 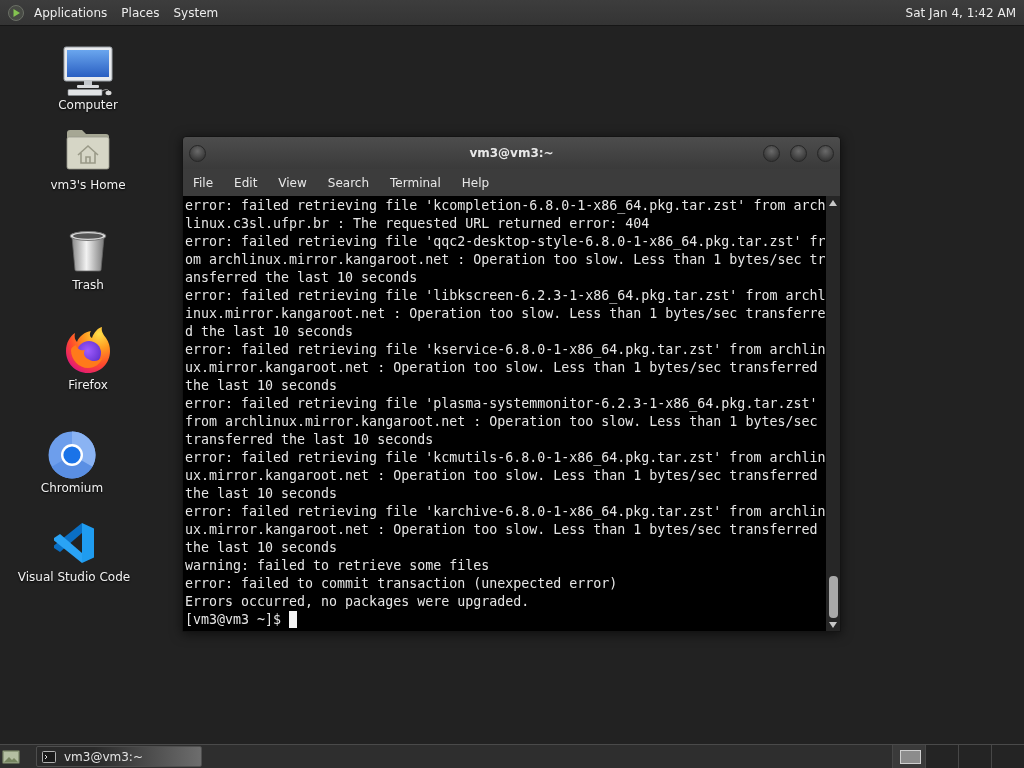 I want to click on chromium-logo-icon, so click(x=72, y=455).